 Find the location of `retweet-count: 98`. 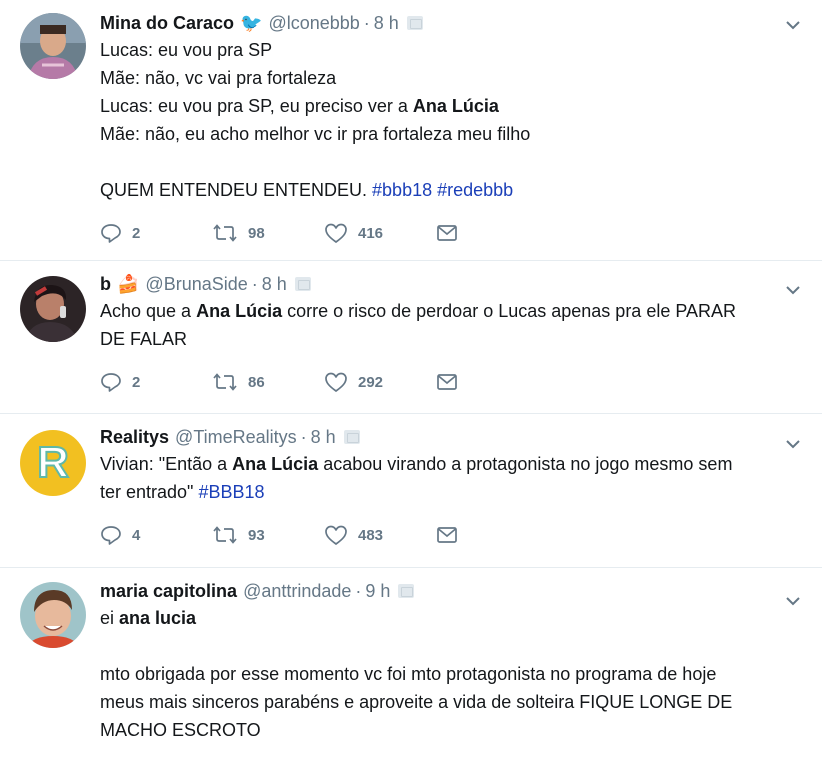

retweet-count: 98 is located at coordinates (256, 233).